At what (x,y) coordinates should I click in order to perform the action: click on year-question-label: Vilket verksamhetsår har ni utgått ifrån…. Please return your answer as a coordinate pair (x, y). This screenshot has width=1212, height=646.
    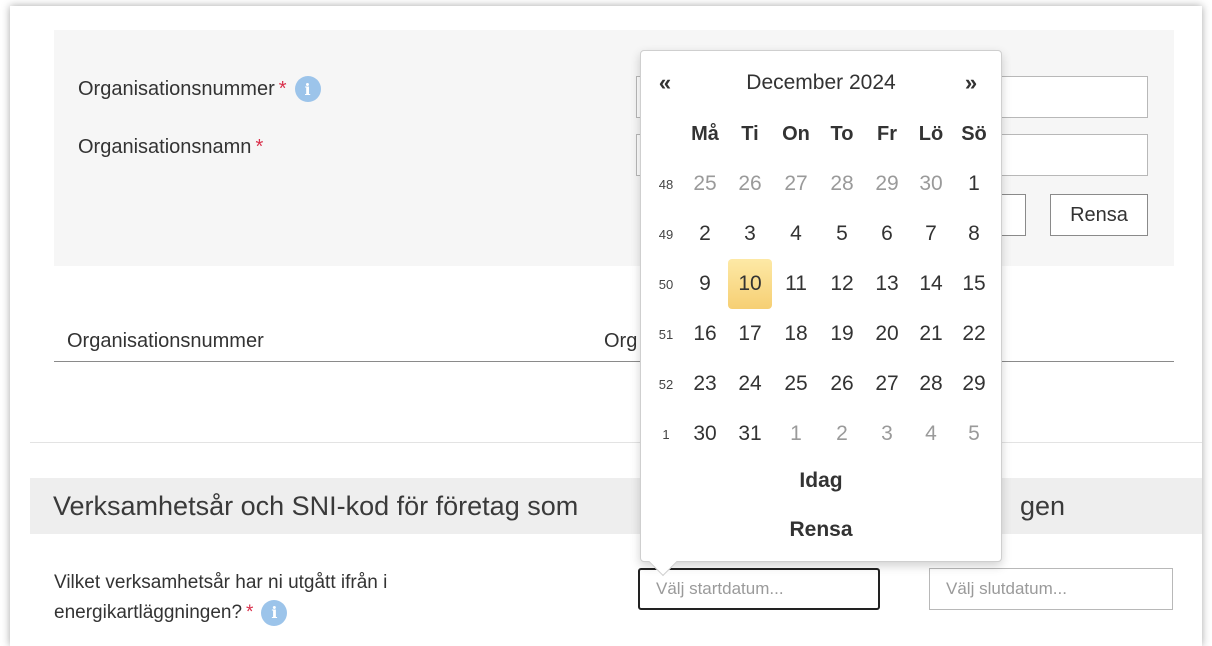
    Looking at the image, I should click on (221, 597).